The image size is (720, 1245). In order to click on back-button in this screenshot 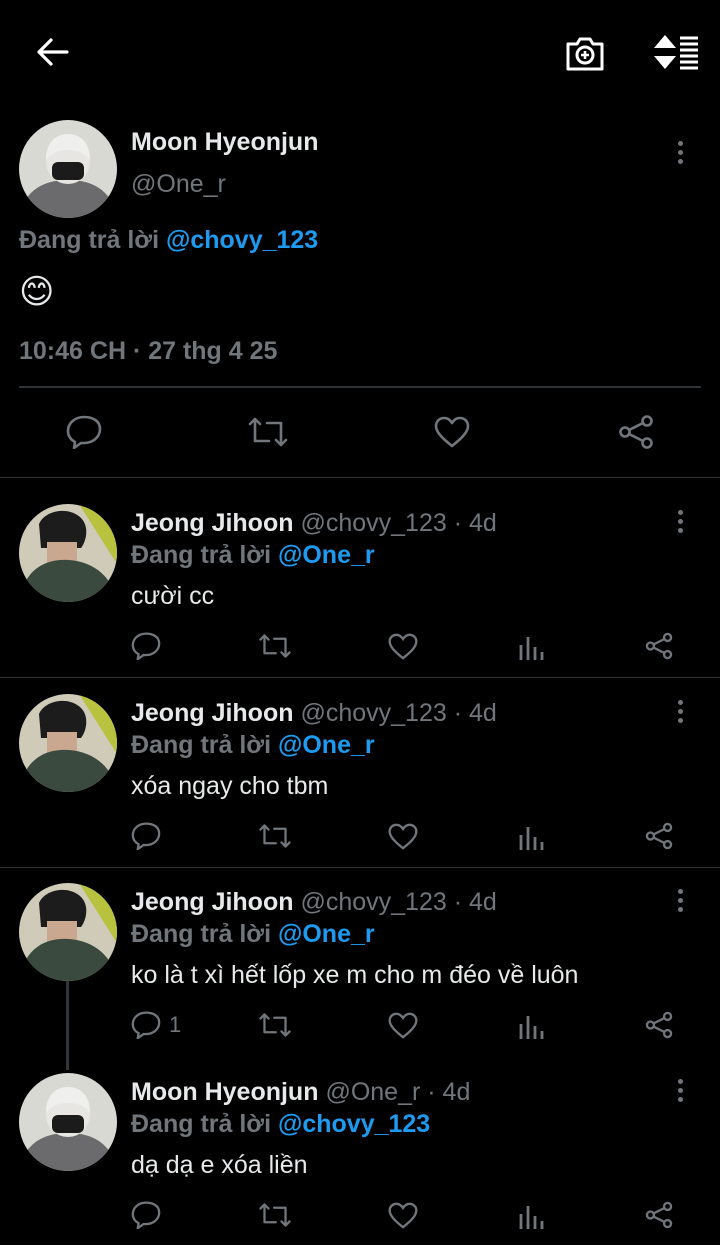, I will do `click(52, 52)`.